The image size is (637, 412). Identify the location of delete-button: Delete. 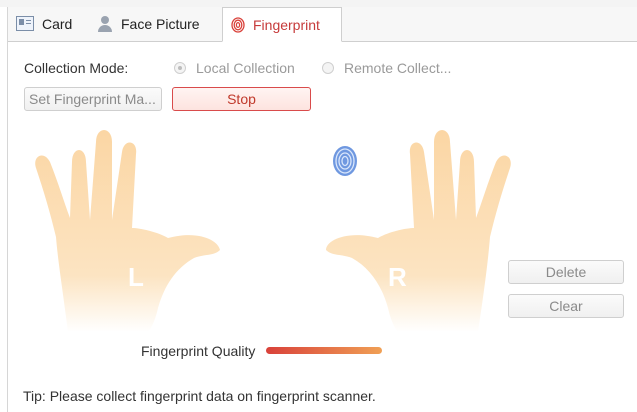
(566, 272).